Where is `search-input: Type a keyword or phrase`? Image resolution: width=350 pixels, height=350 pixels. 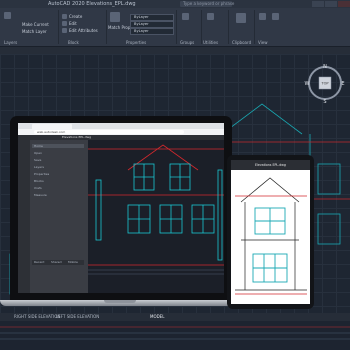 search-input: Type a keyword or phrase is located at coordinates (207, 4).